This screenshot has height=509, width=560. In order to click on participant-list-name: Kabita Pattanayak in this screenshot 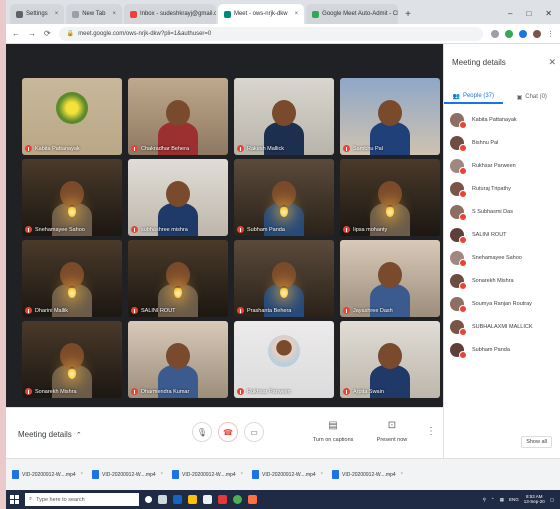, I will do `click(494, 119)`.